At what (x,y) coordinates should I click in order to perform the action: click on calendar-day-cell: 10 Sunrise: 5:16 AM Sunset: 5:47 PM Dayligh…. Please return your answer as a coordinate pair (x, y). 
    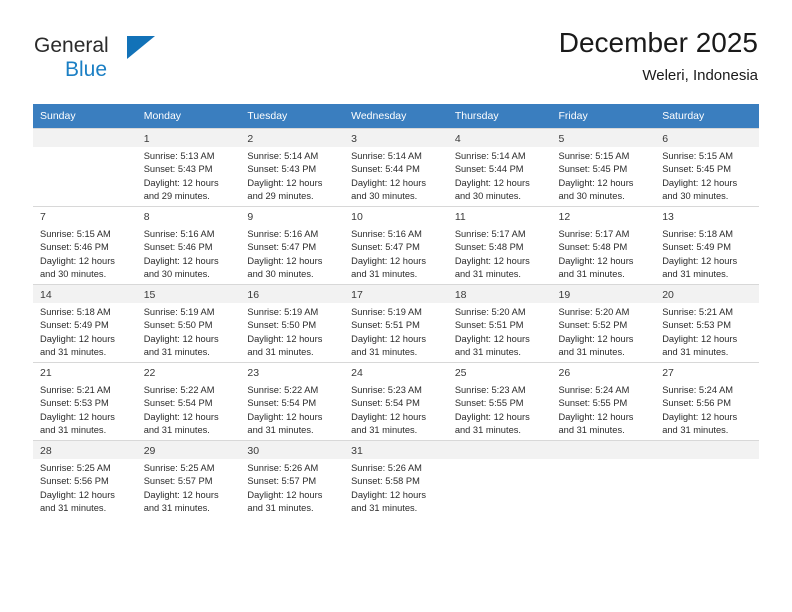
    Looking at the image, I should click on (396, 245).